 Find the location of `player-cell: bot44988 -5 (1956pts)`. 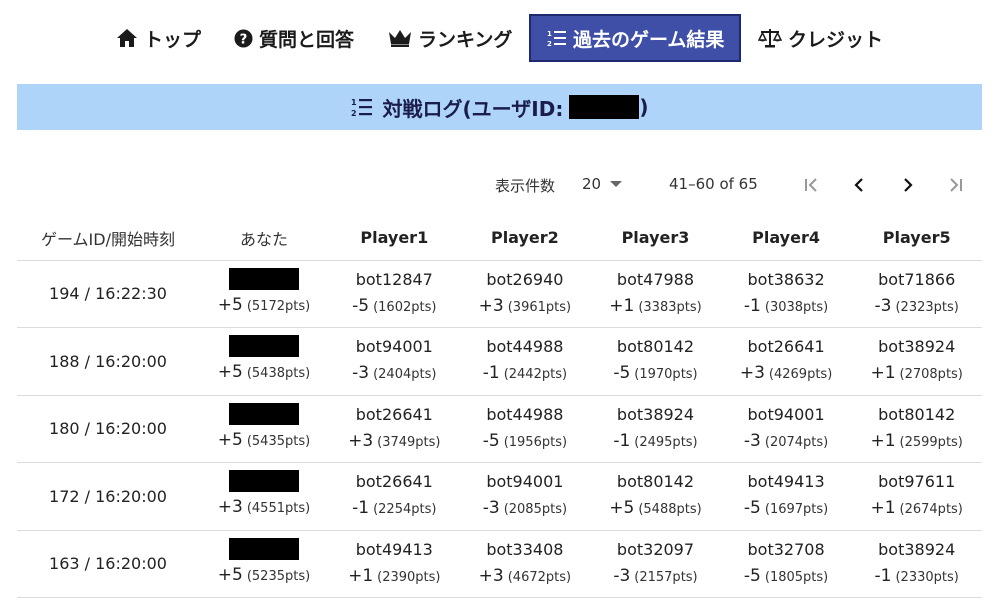

player-cell: bot44988 -5 (1956pts) is located at coordinates (525, 429).